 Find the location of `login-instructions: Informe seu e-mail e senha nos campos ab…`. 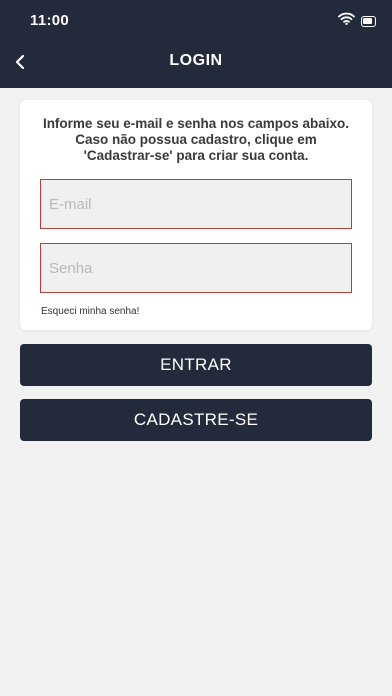

login-instructions: Informe seu e-mail e senha nos campos ab… is located at coordinates (196, 140).